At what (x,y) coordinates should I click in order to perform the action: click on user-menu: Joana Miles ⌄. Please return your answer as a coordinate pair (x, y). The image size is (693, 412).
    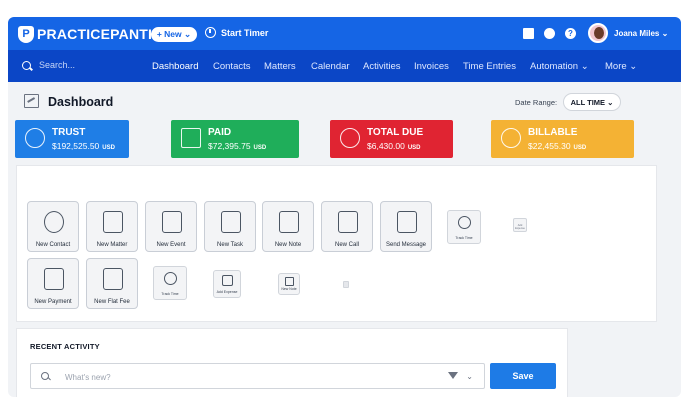
    Looking at the image, I should click on (628, 33).